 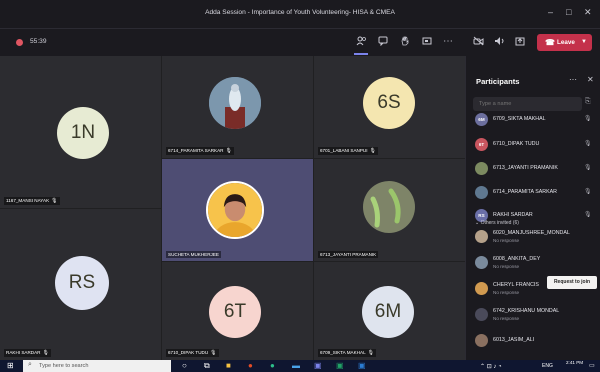 What do you see at coordinates (506, 240) in the screenshot?
I see `participant-status: No response` at bounding box center [506, 240].